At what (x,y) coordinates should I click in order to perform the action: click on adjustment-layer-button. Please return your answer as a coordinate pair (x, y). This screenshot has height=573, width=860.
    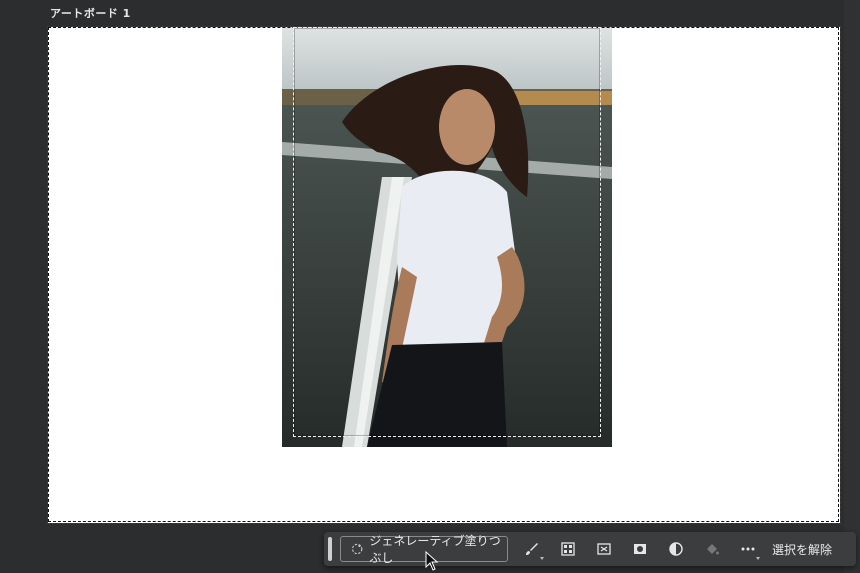
    Looking at the image, I should click on (676, 549).